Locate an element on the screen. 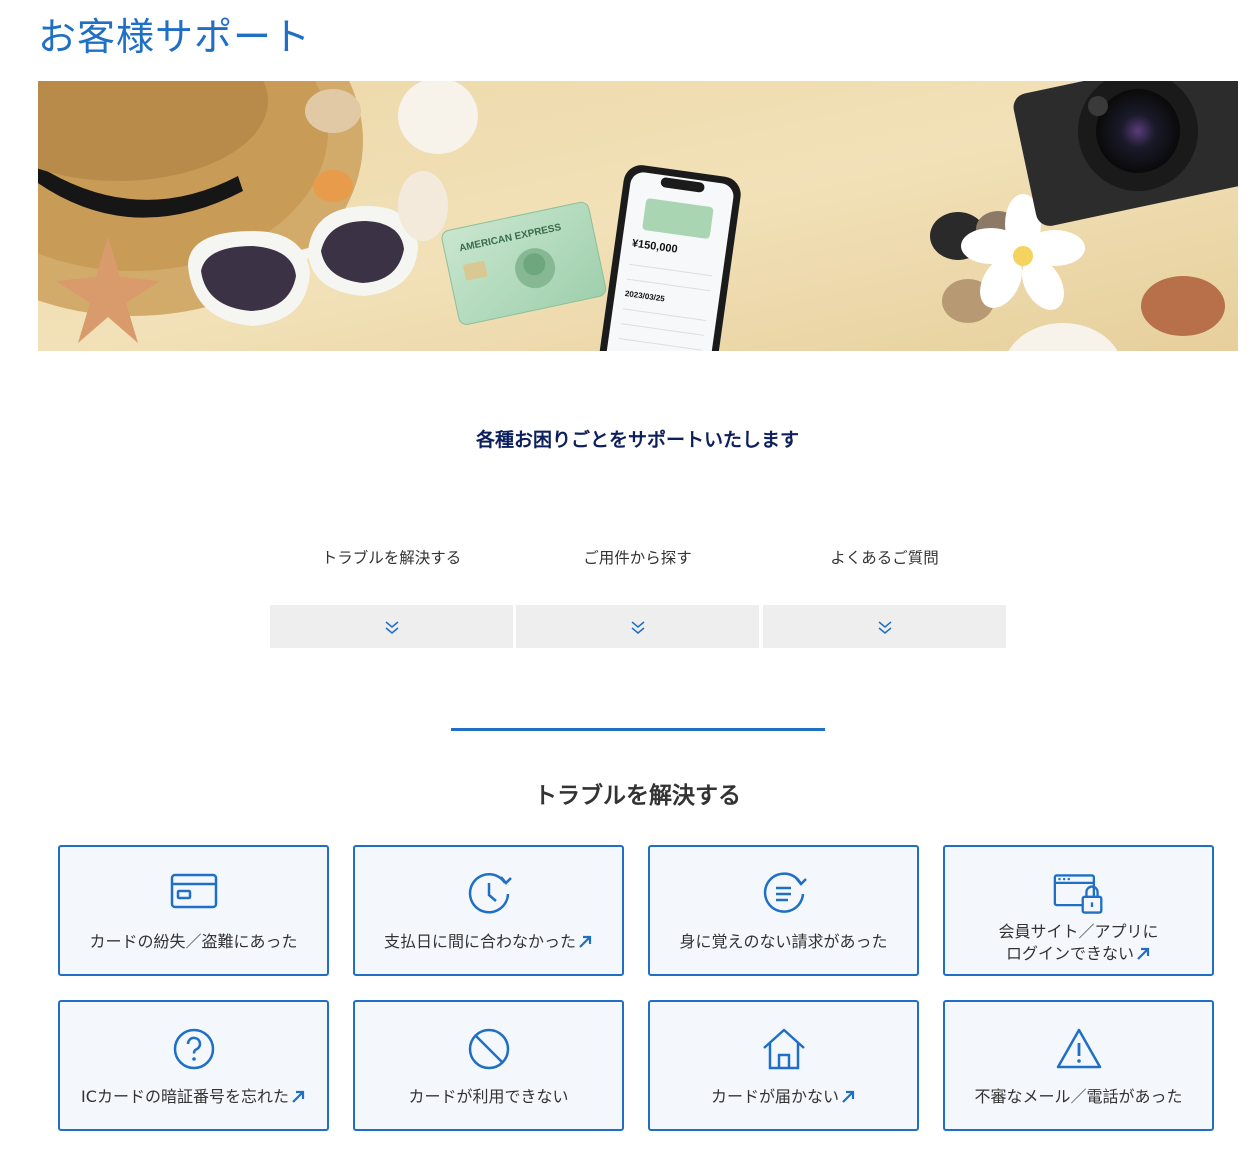 This screenshot has height=1158, width=1255. tile-label: カードの紛失／盗難にあった is located at coordinates (193, 941).